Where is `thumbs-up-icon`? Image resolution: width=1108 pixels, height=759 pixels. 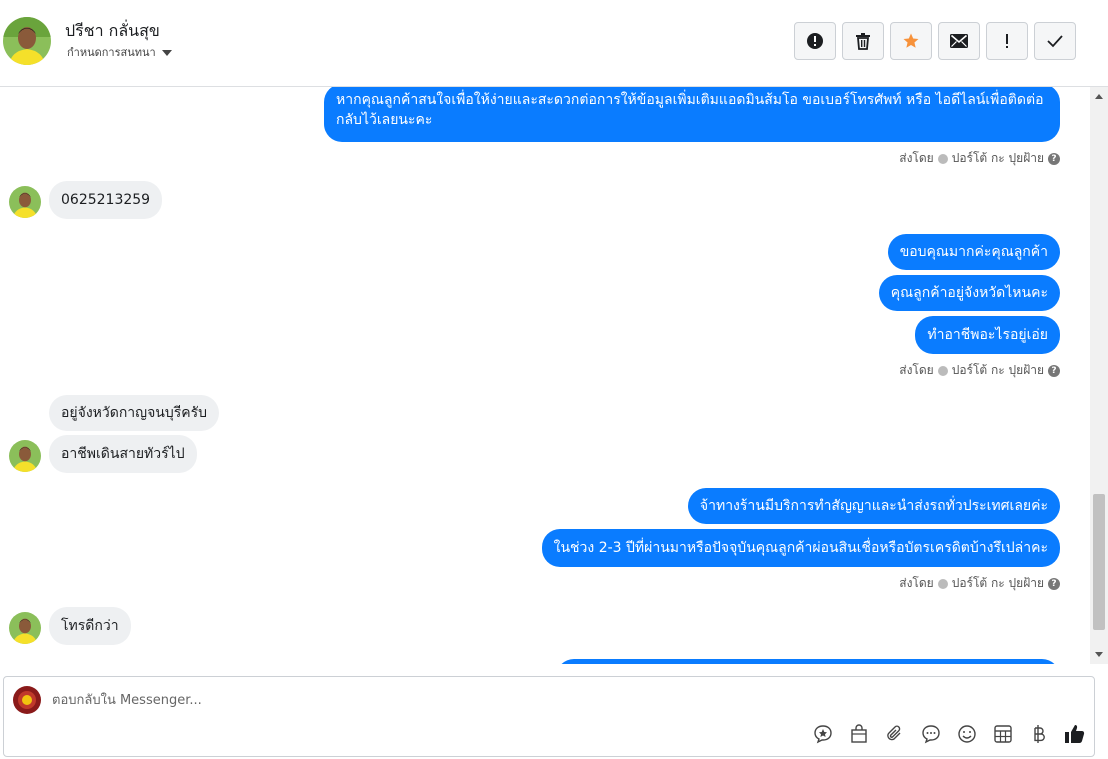 thumbs-up-icon is located at coordinates (1075, 734).